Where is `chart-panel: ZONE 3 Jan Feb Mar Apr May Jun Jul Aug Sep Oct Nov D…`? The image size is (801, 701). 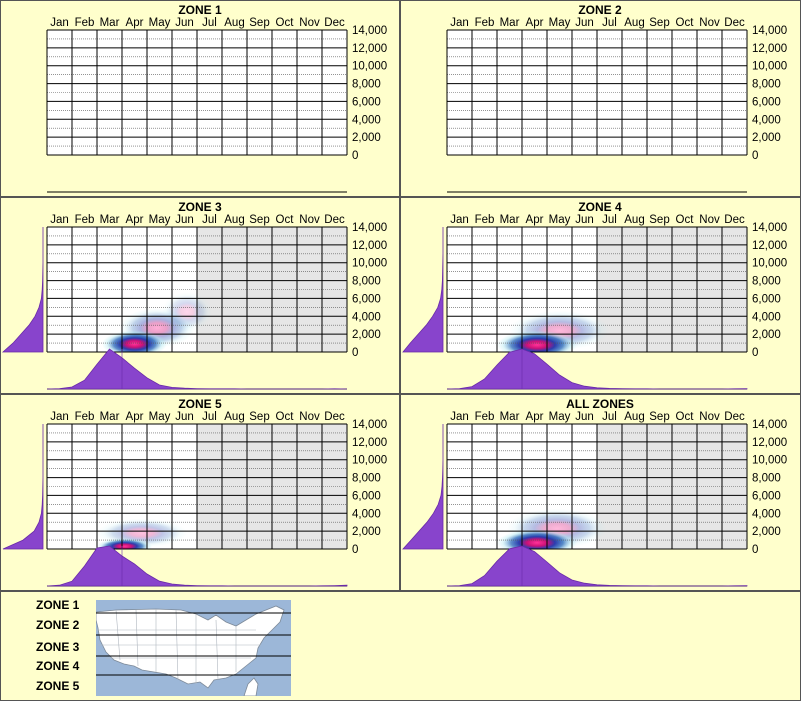
chart-panel: ZONE 3 Jan Feb Mar Apr May Jun Jul Aug Sep Oct Nov D… is located at coordinates (194, 295).